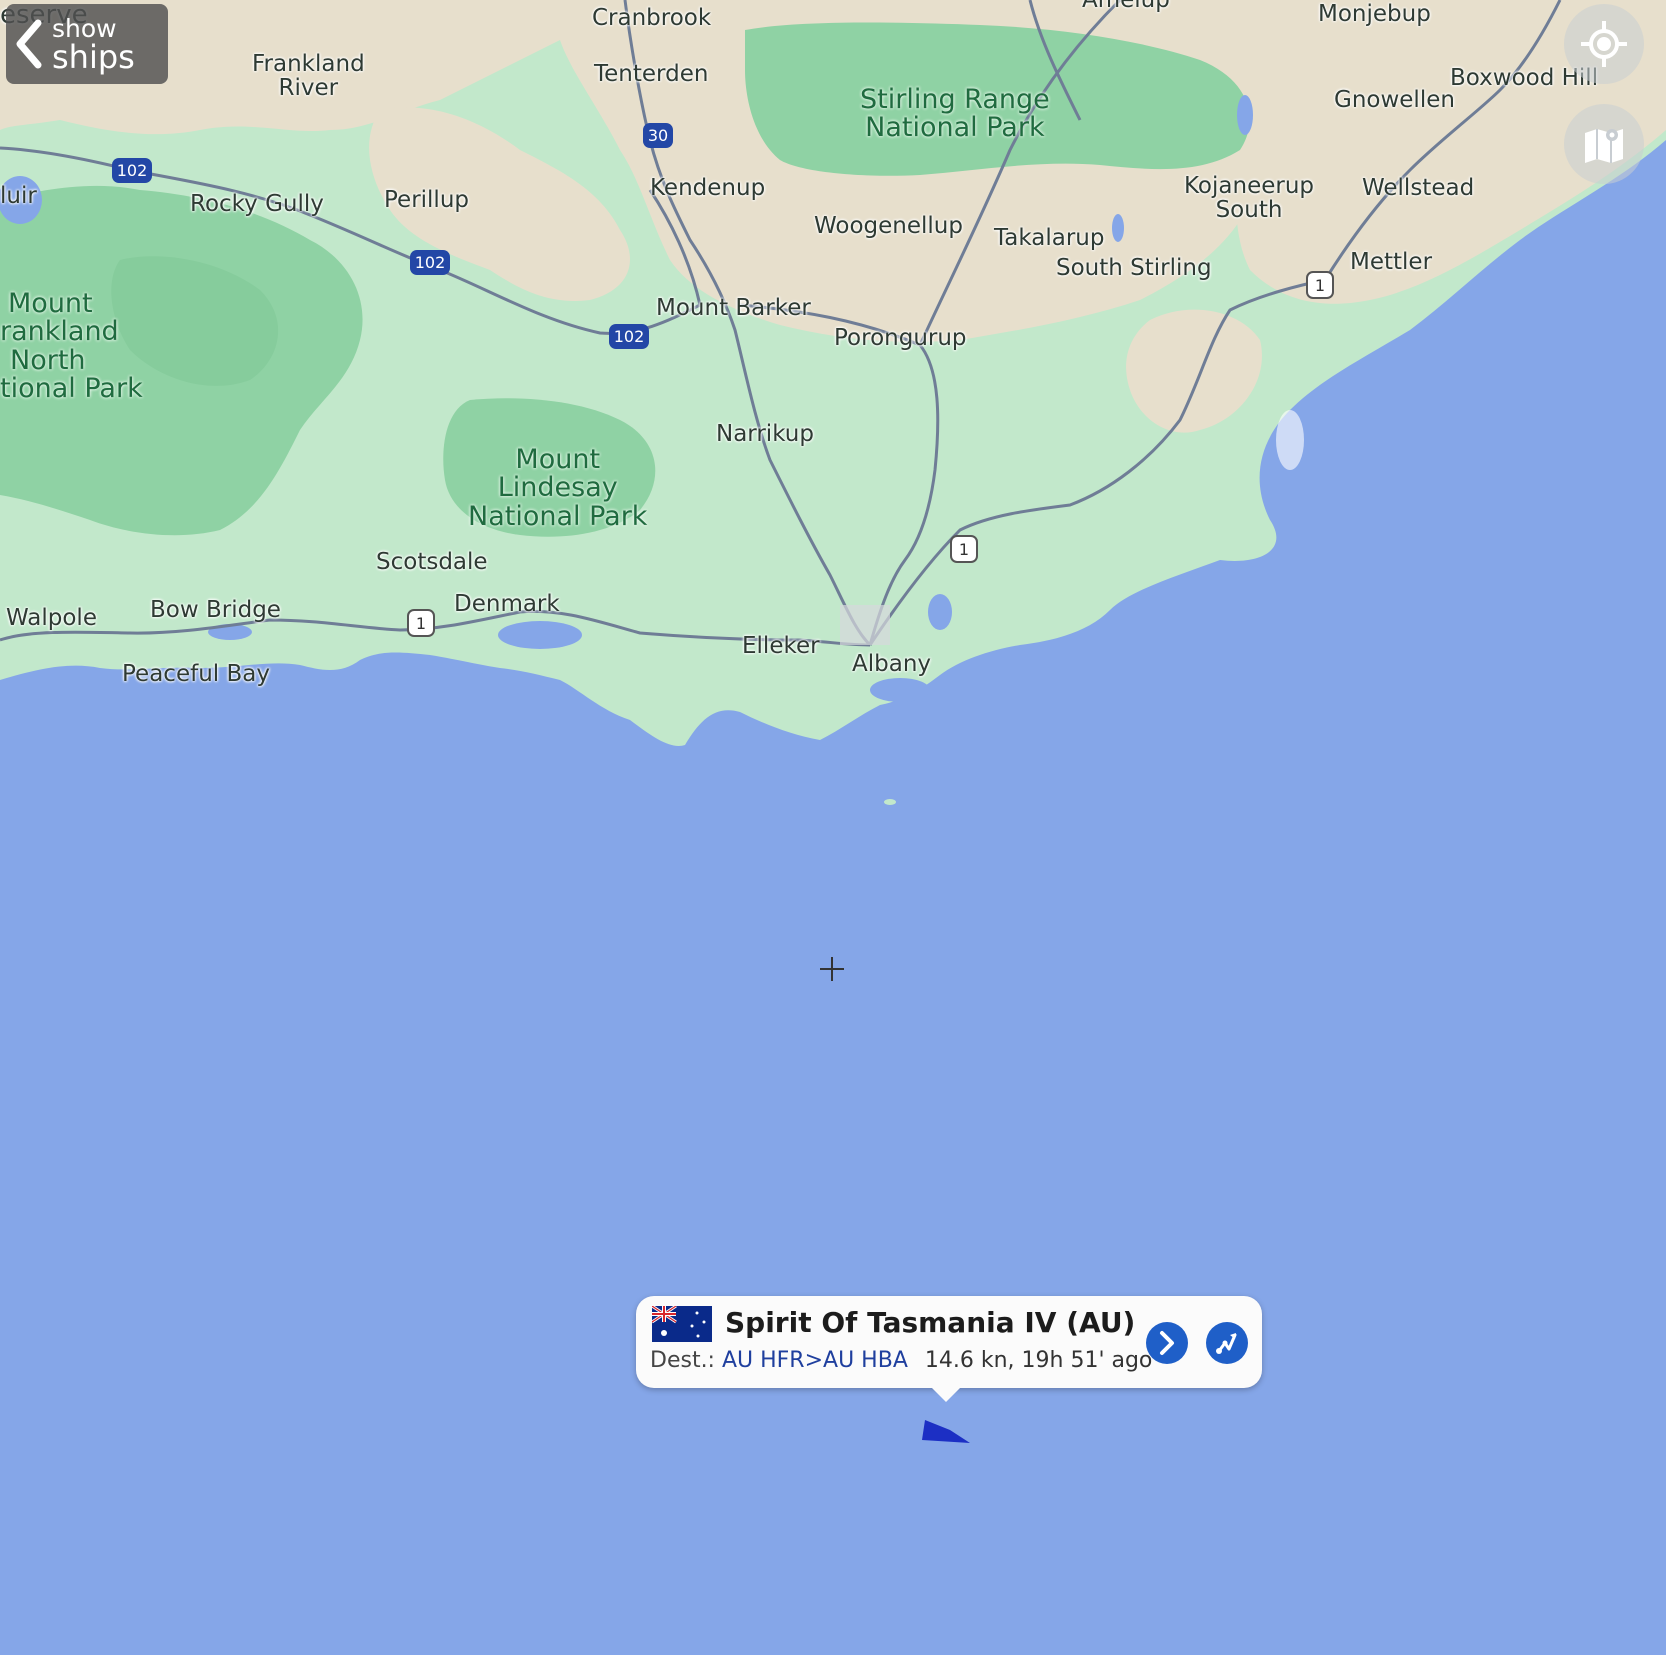 This screenshot has width=1666, height=1655. What do you see at coordinates (900, 338) in the screenshot?
I see `place-porongurup: Porongurup` at bounding box center [900, 338].